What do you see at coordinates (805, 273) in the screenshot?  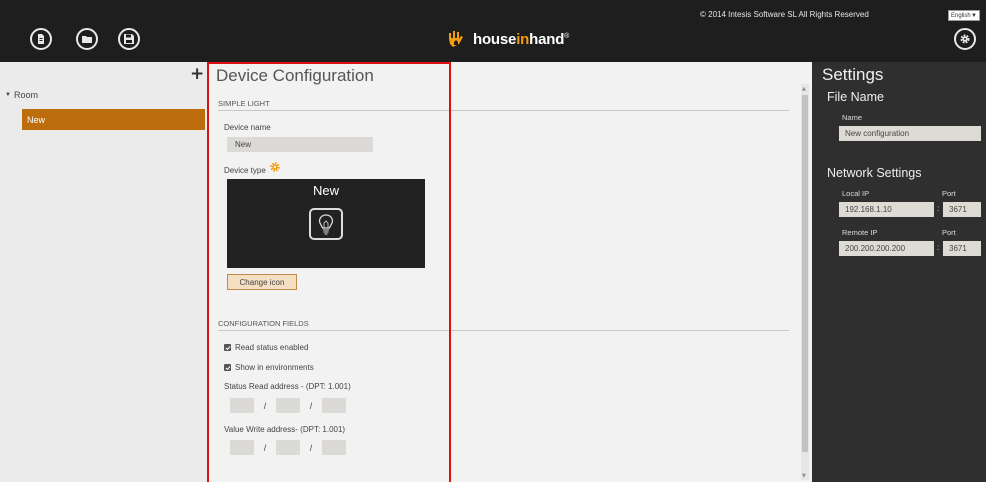 I see `scrollbar-thumb` at bounding box center [805, 273].